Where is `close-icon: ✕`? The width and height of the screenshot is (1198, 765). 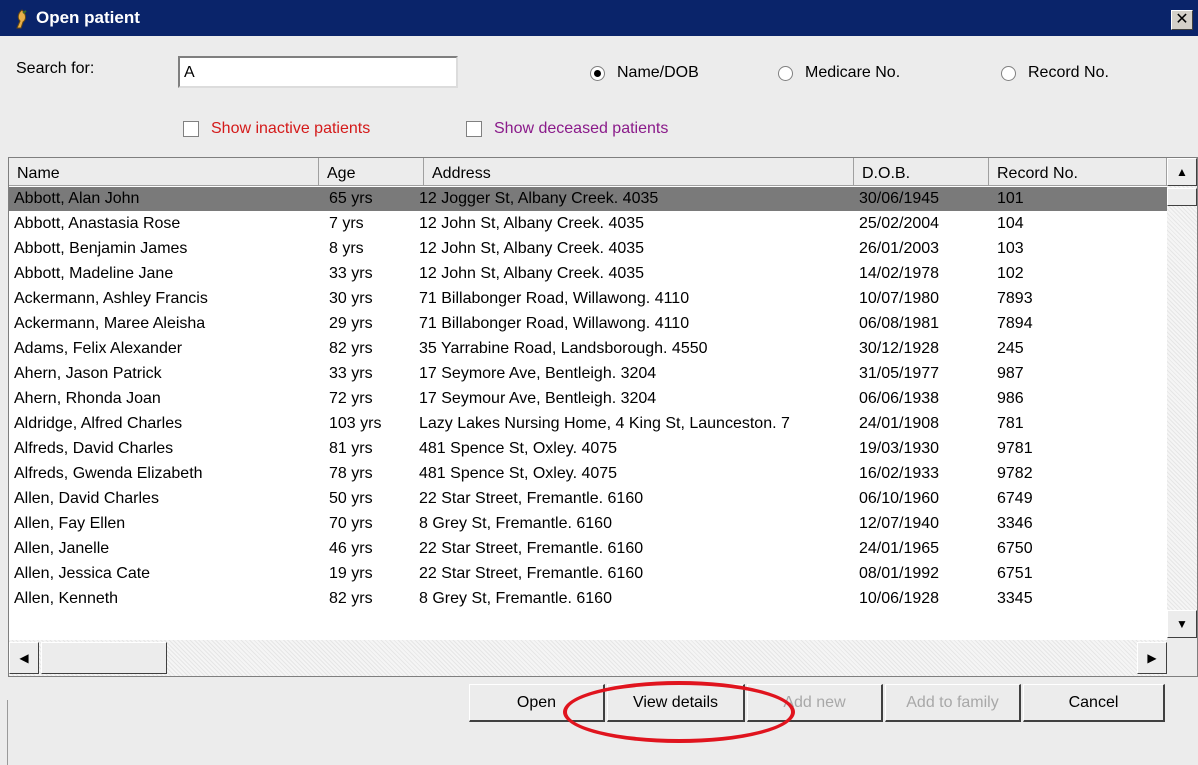
close-icon: ✕ is located at coordinates (1182, 20).